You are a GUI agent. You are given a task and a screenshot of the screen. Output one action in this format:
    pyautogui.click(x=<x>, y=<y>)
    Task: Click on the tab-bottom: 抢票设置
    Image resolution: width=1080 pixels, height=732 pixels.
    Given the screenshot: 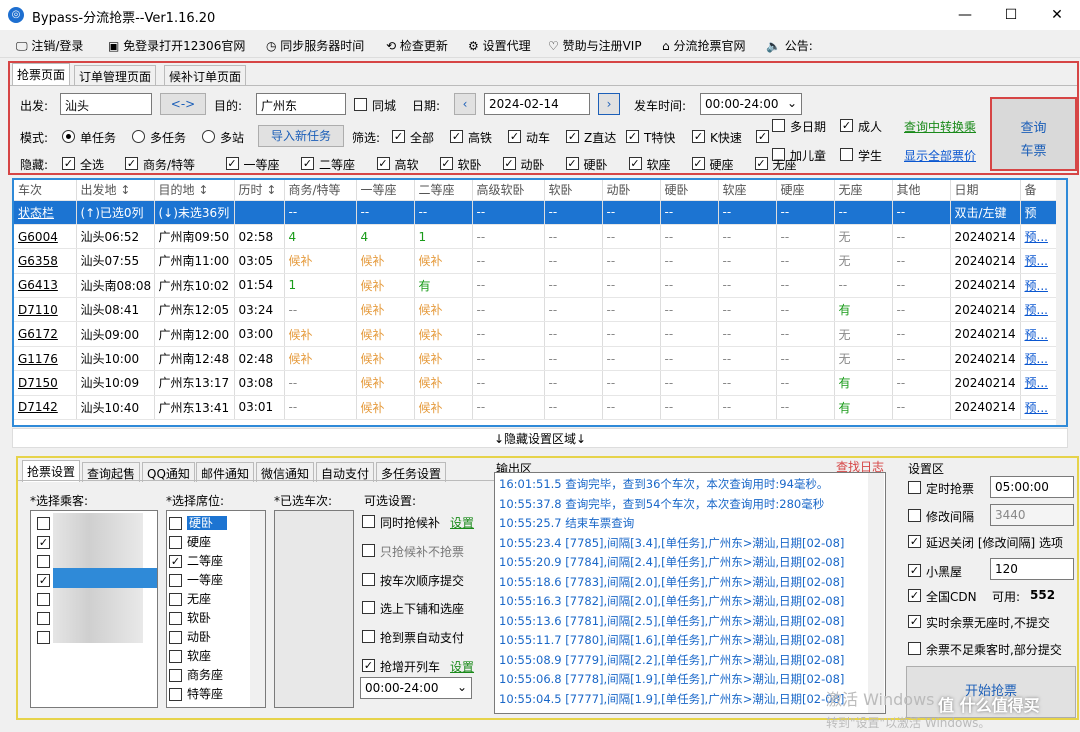 What is the action you would take?
    pyautogui.click(x=51, y=471)
    